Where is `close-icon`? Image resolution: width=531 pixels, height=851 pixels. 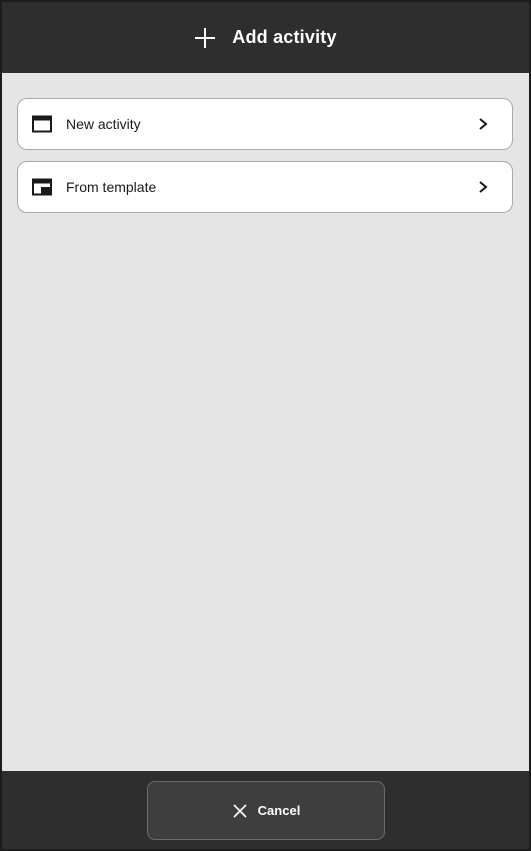 close-icon is located at coordinates (240, 810).